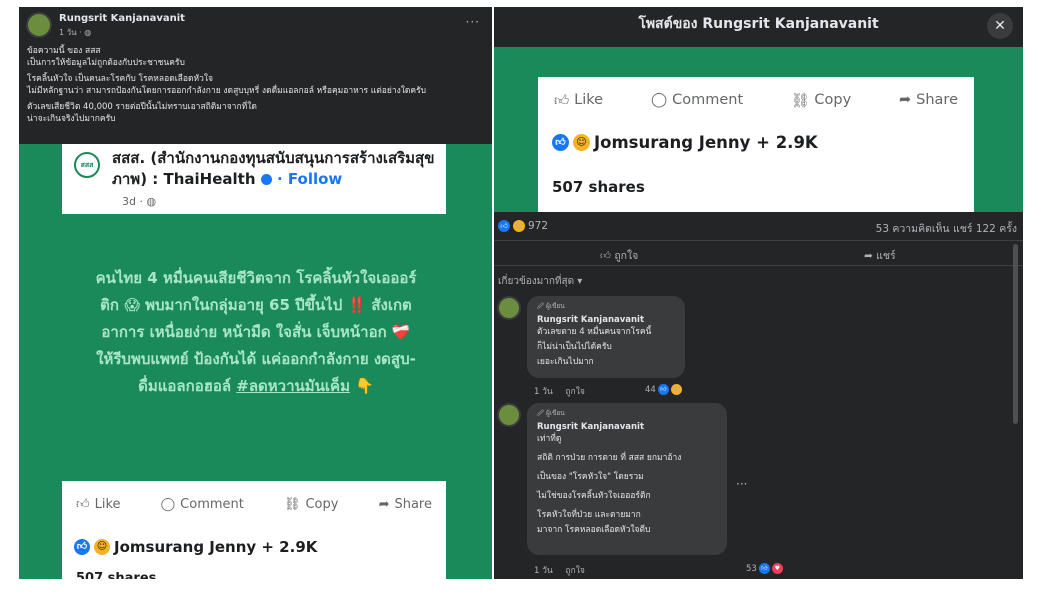 The height and width of the screenshot is (594, 1045). What do you see at coordinates (594, 530) in the screenshot?
I see `comment-line: มาจาก โรคหลอดเลือดหัวใจตีบ` at bounding box center [594, 530].